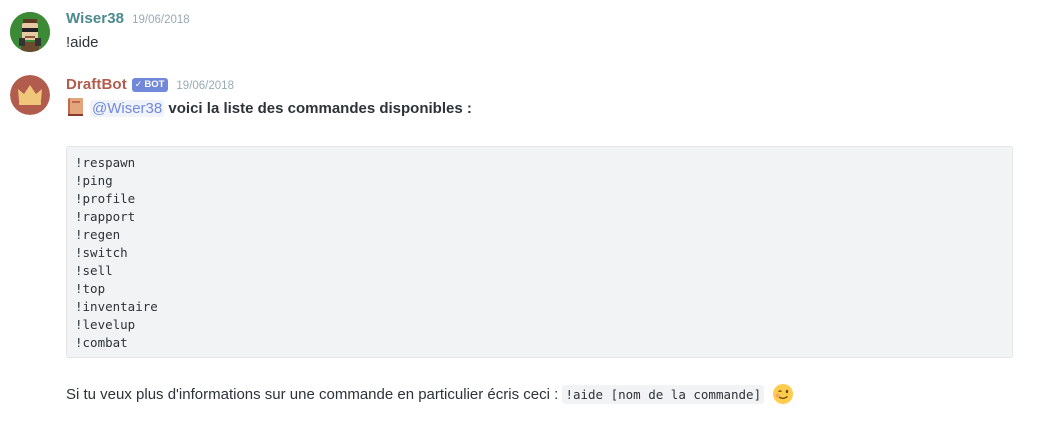 The image size is (1056, 422). Describe the element at coordinates (663, 394) in the screenshot. I see `inline-code: !aide [nom de la commande]` at that location.